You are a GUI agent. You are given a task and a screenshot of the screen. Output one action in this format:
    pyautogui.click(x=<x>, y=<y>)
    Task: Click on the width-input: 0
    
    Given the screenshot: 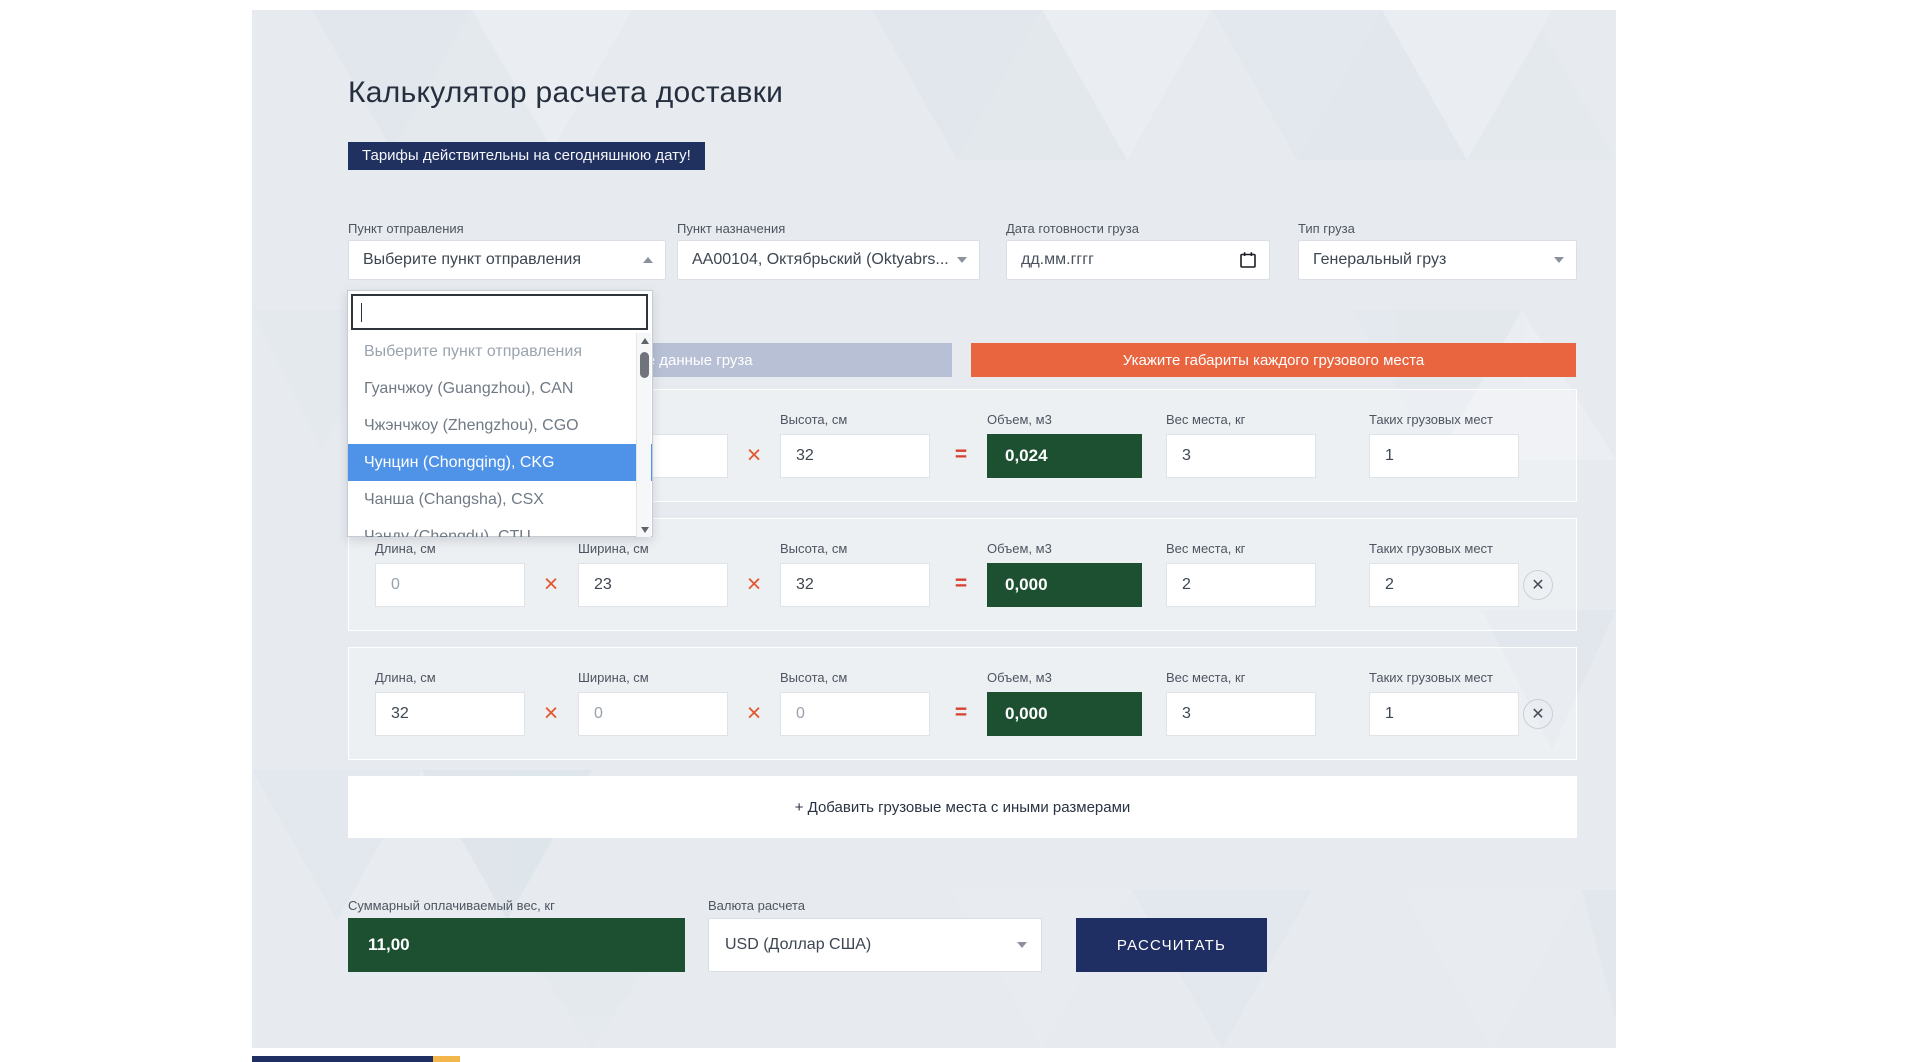 What is the action you would take?
    pyautogui.click(x=653, y=714)
    